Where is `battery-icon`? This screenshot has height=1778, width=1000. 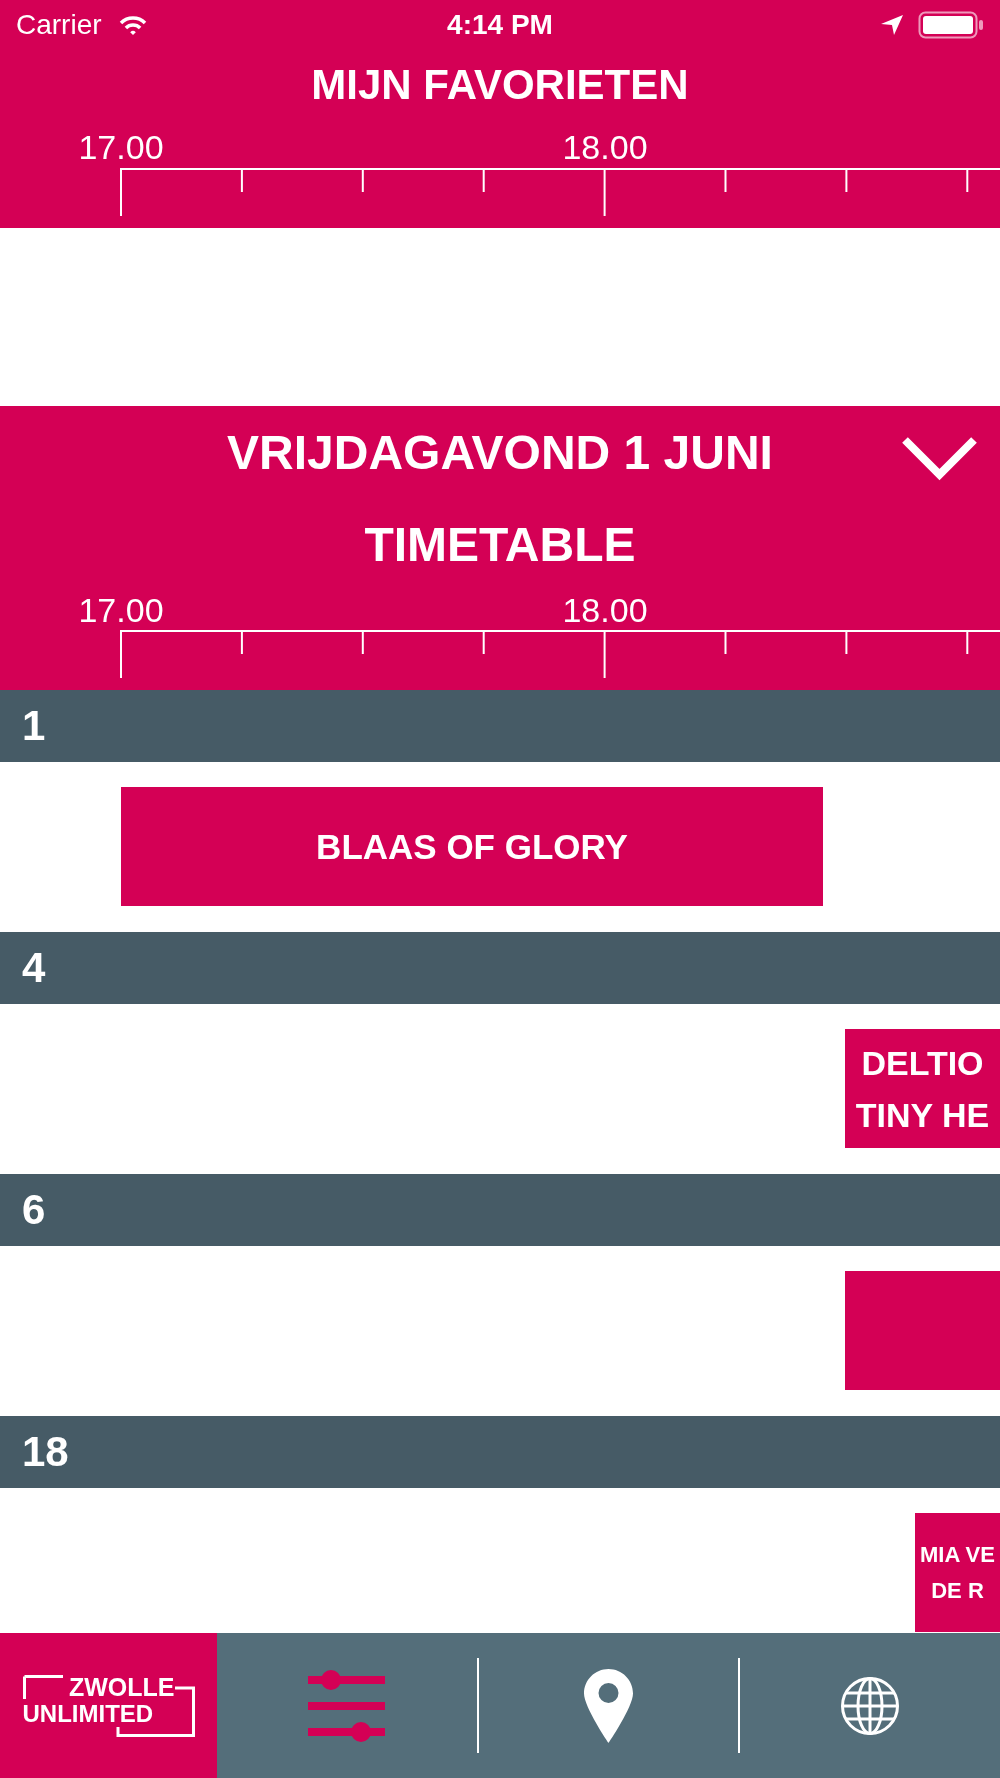
battery-icon is located at coordinates (951, 25).